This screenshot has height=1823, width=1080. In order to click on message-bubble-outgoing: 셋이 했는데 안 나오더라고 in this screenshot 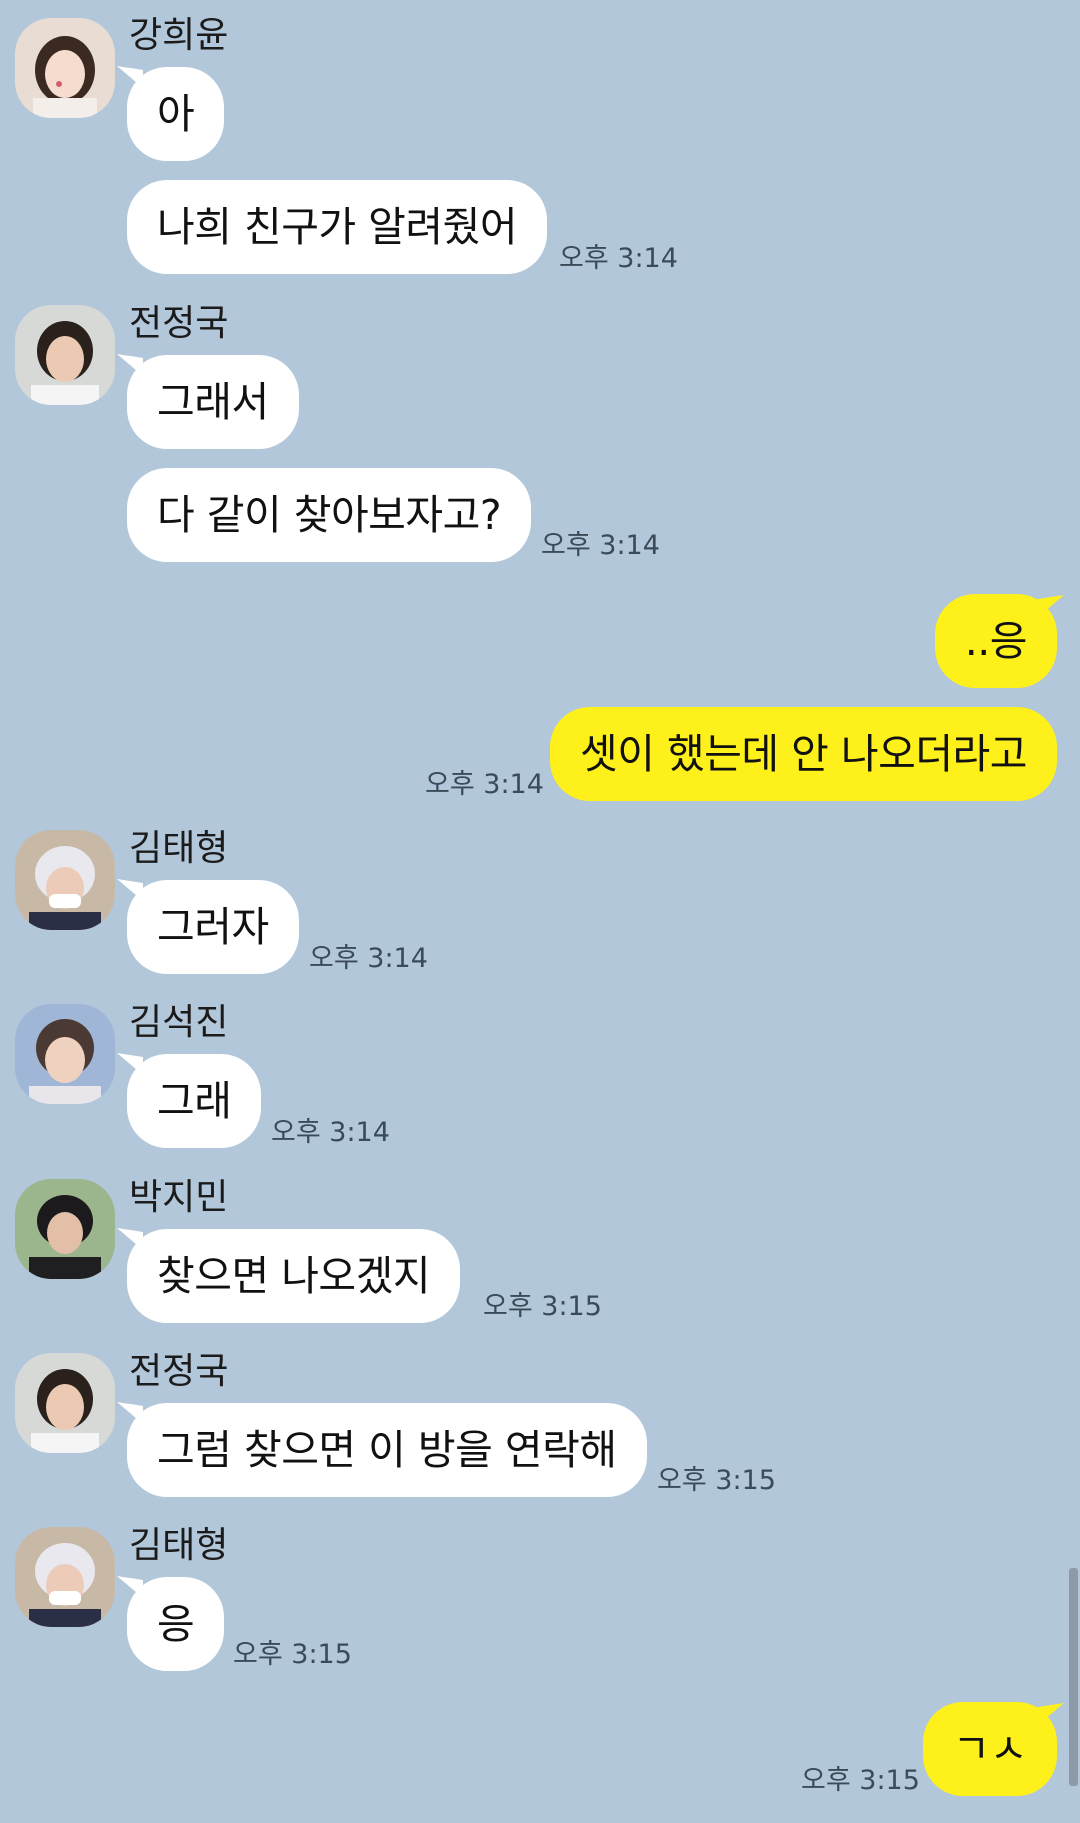, I will do `click(803, 754)`.